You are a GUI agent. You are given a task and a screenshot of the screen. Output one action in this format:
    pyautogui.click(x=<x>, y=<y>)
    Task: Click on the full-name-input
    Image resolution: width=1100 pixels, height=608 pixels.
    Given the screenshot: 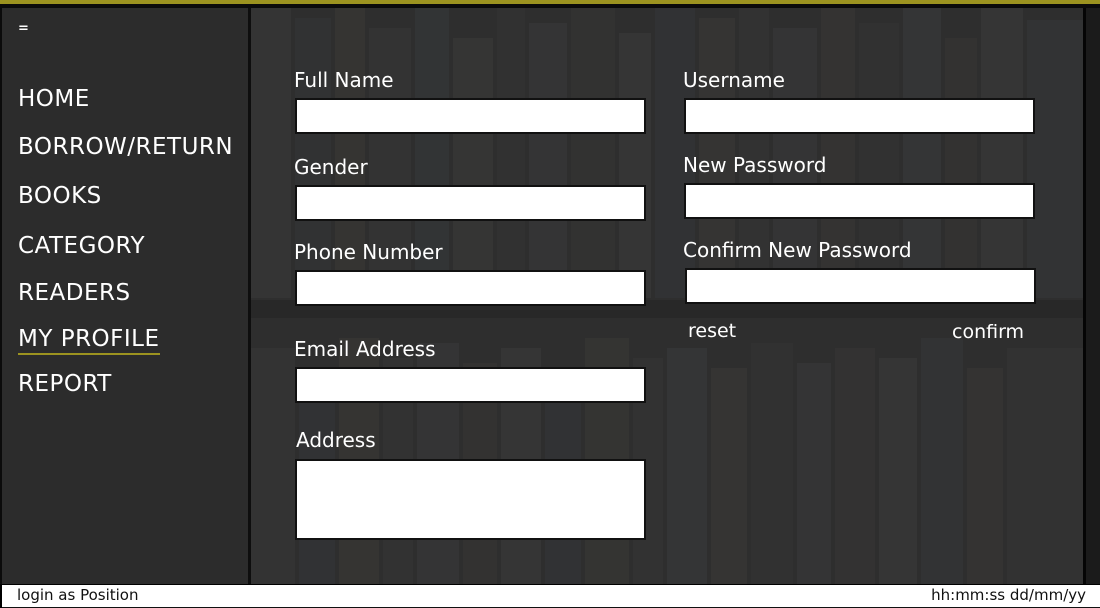 What is the action you would take?
    pyautogui.click(x=470, y=116)
    